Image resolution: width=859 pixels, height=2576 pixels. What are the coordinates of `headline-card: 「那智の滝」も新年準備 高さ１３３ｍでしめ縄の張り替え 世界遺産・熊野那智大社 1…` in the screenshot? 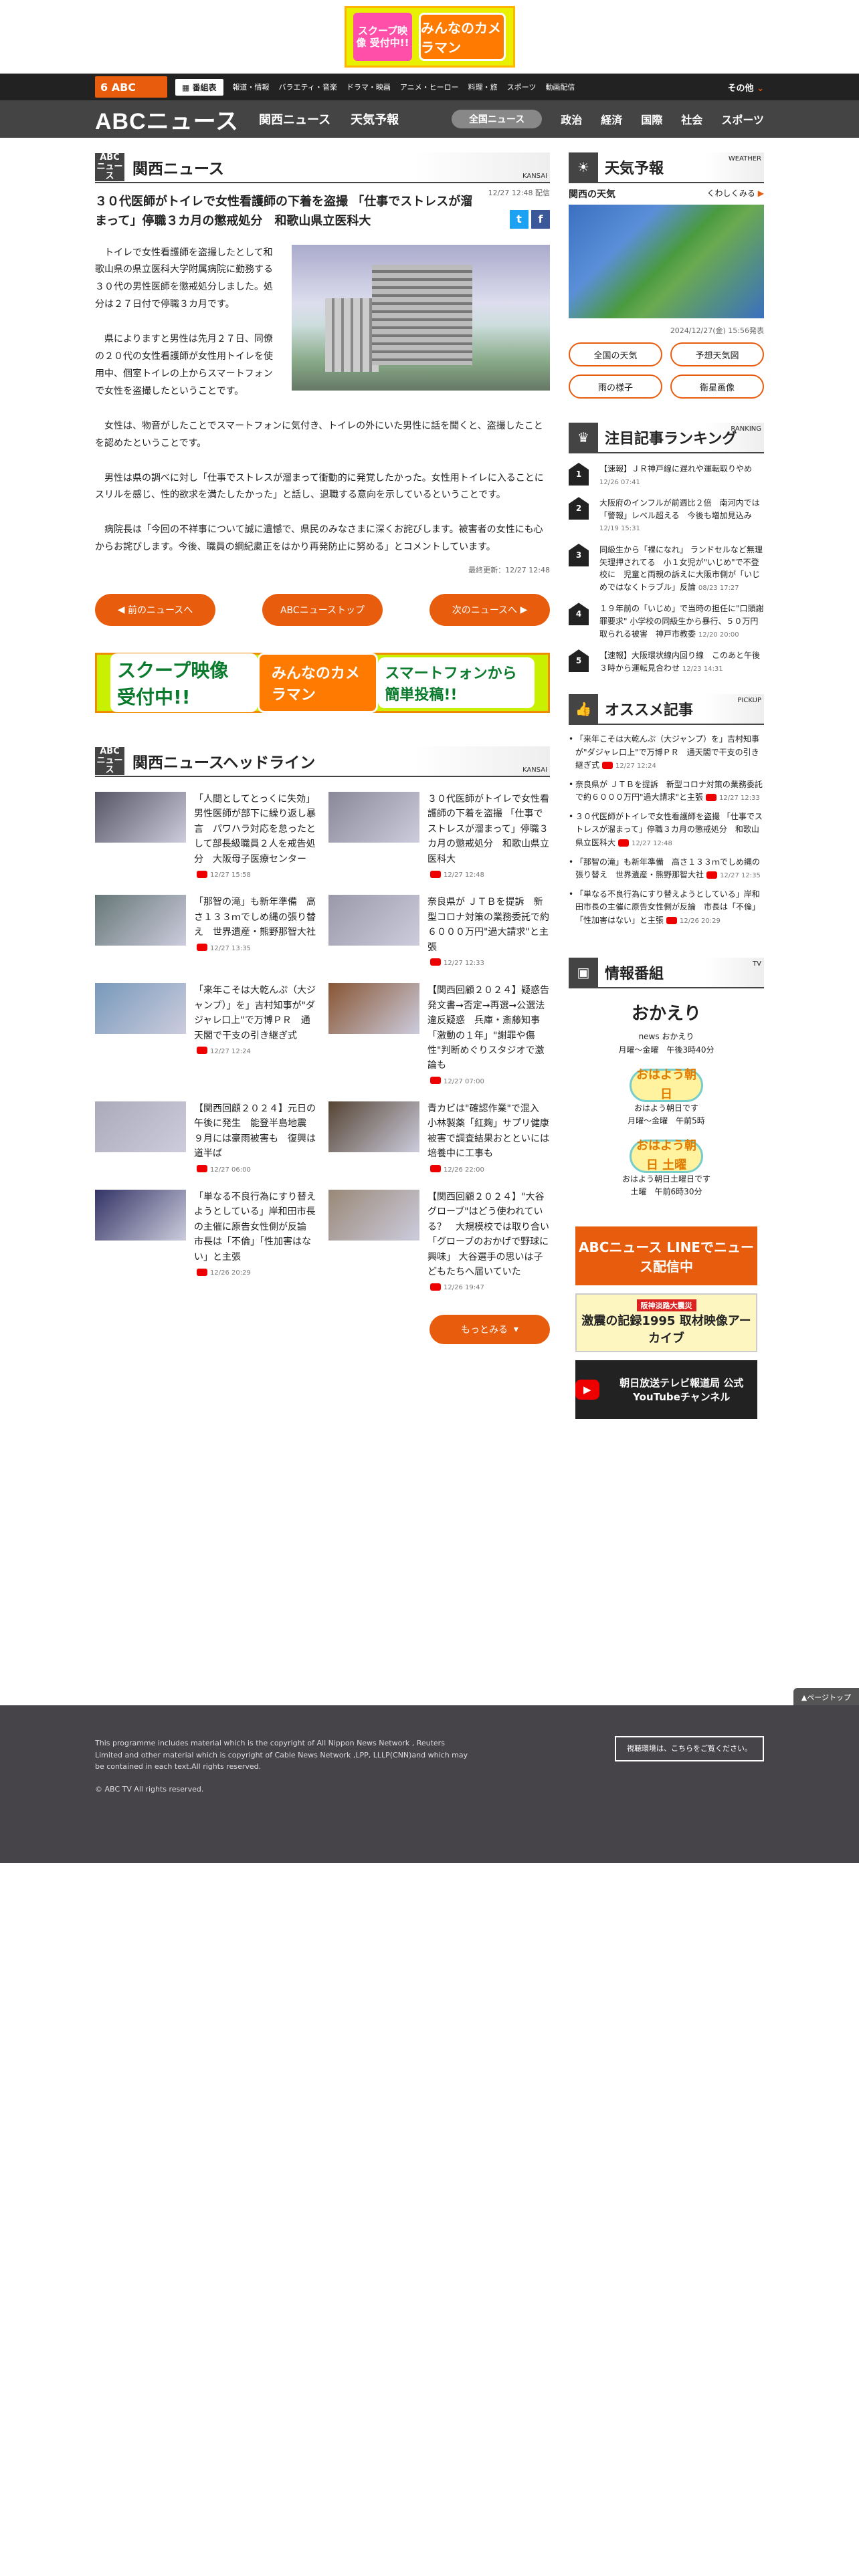 It's located at (205, 932).